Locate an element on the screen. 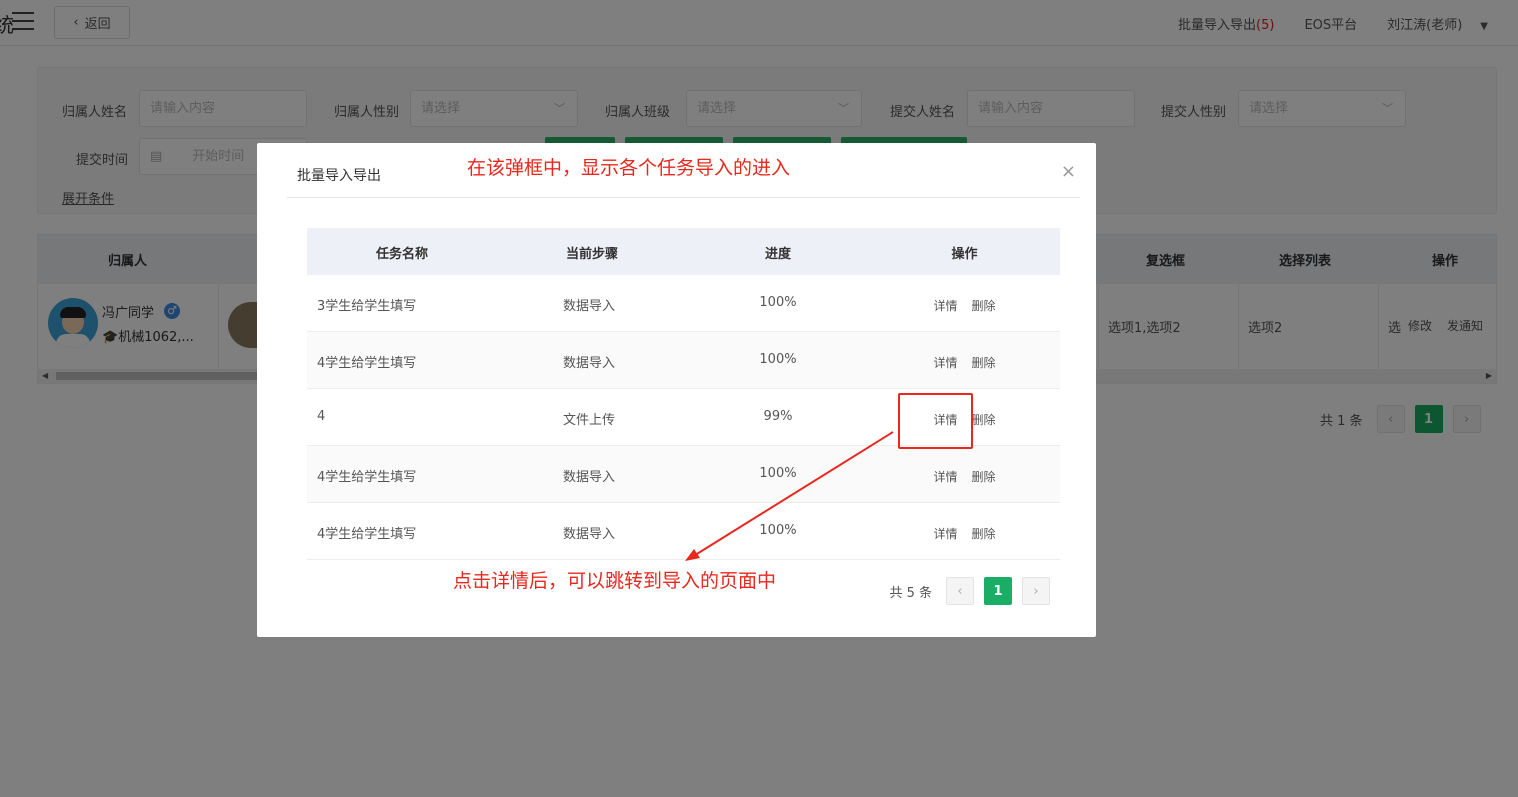 This screenshot has height=797, width=1518. next-page-button: › is located at coordinates (1036, 591).